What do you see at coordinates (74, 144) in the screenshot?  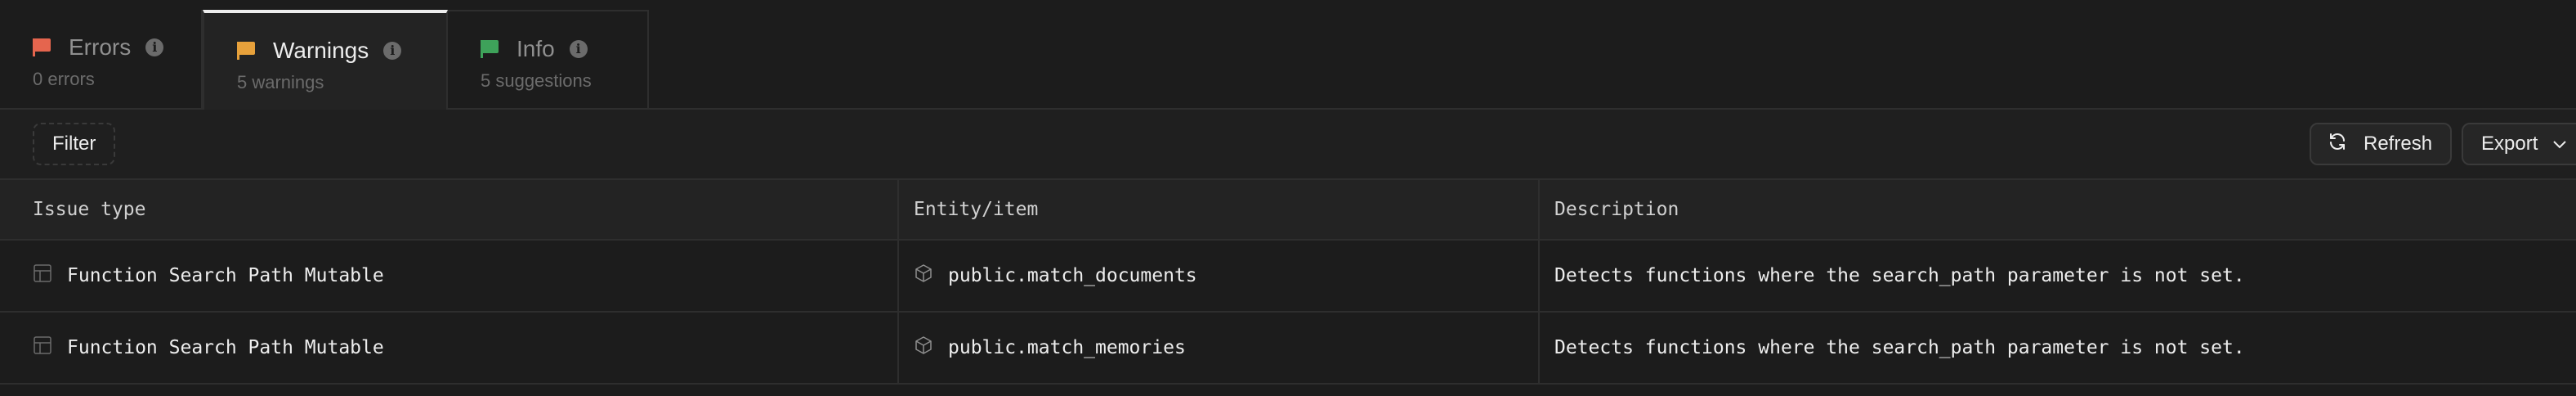 I see `filter-button: Filter` at bounding box center [74, 144].